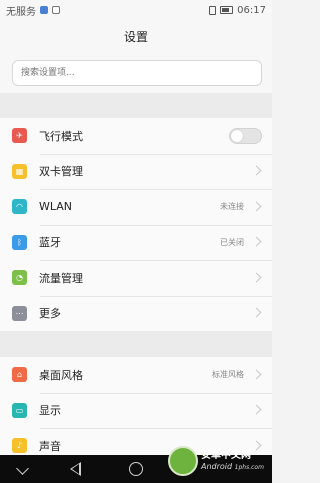  I want to click on hide-nav-chevron-icon, so click(22, 468).